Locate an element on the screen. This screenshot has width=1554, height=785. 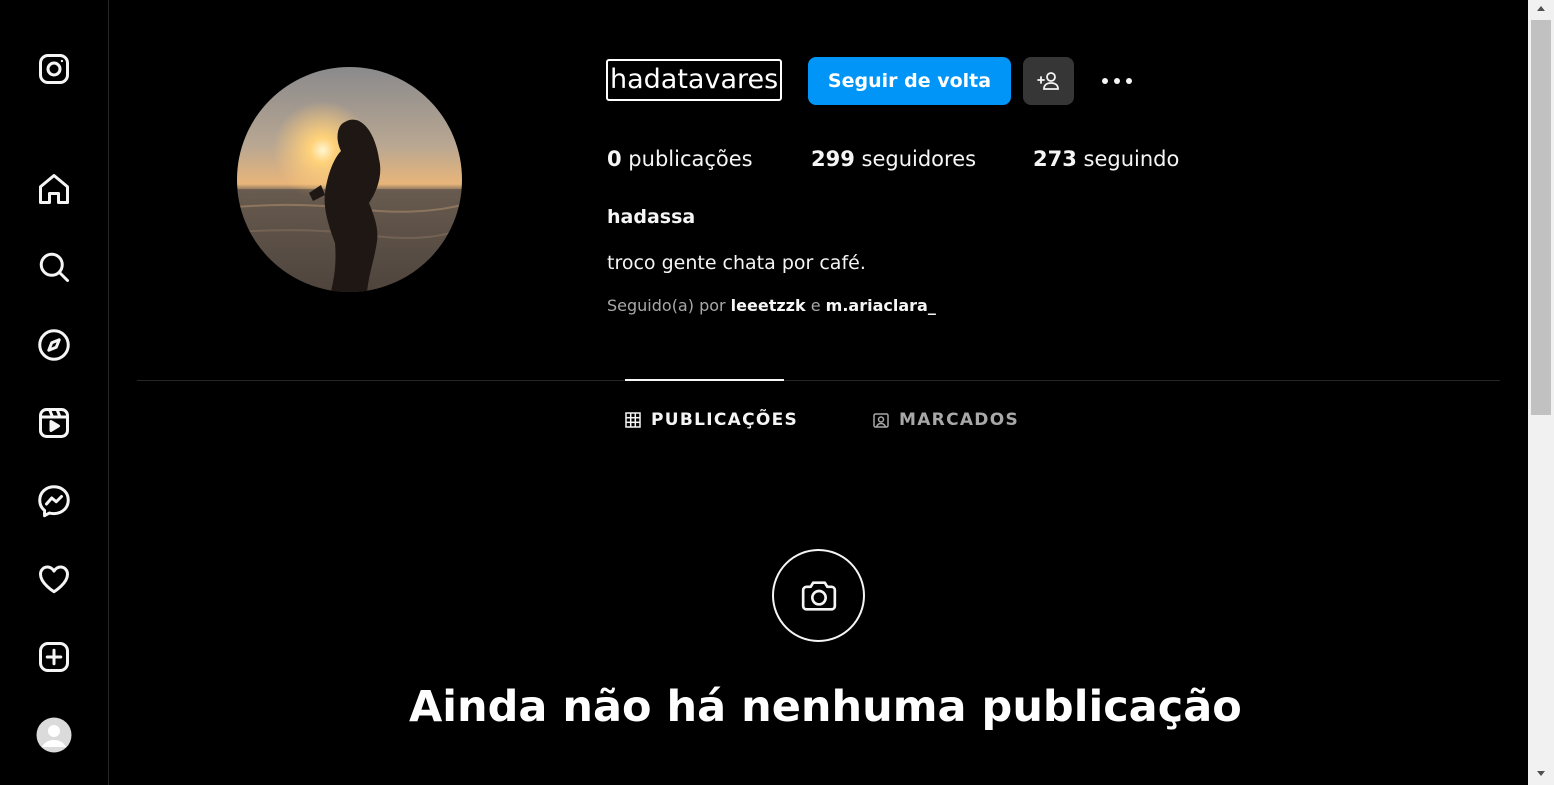
tab-publicacoes-label: PUBLICAÇÕES is located at coordinates (725, 420).